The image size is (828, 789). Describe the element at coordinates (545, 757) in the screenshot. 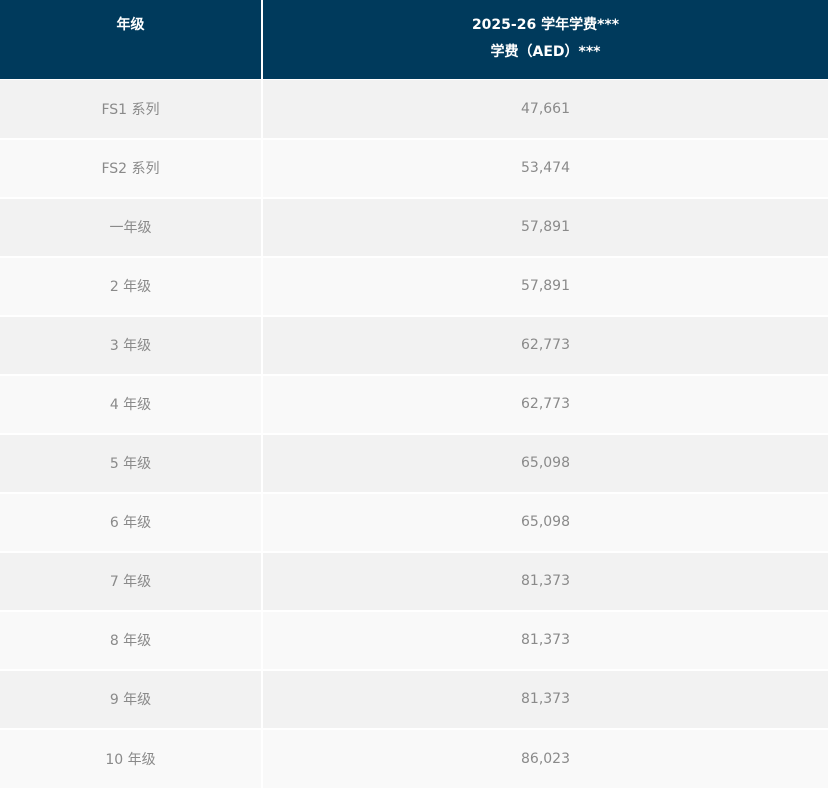

I see `fee-cell: 86,023` at that location.